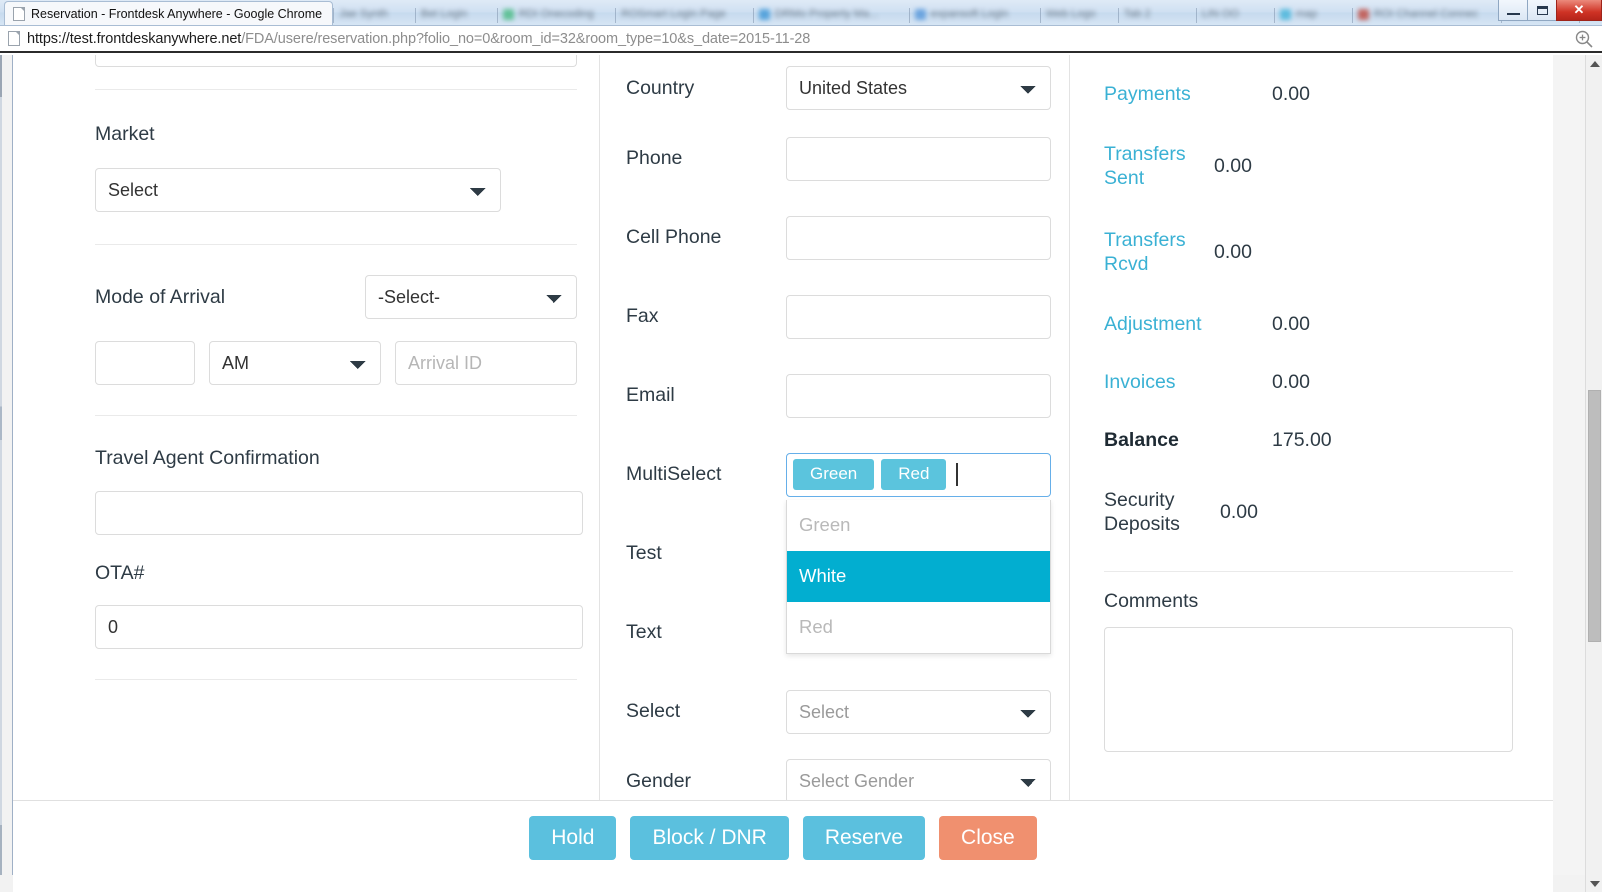 The image size is (1602, 892). What do you see at coordinates (1159, 166) in the screenshot?
I see `transfers-sent-link: Transfers Sent` at bounding box center [1159, 166].